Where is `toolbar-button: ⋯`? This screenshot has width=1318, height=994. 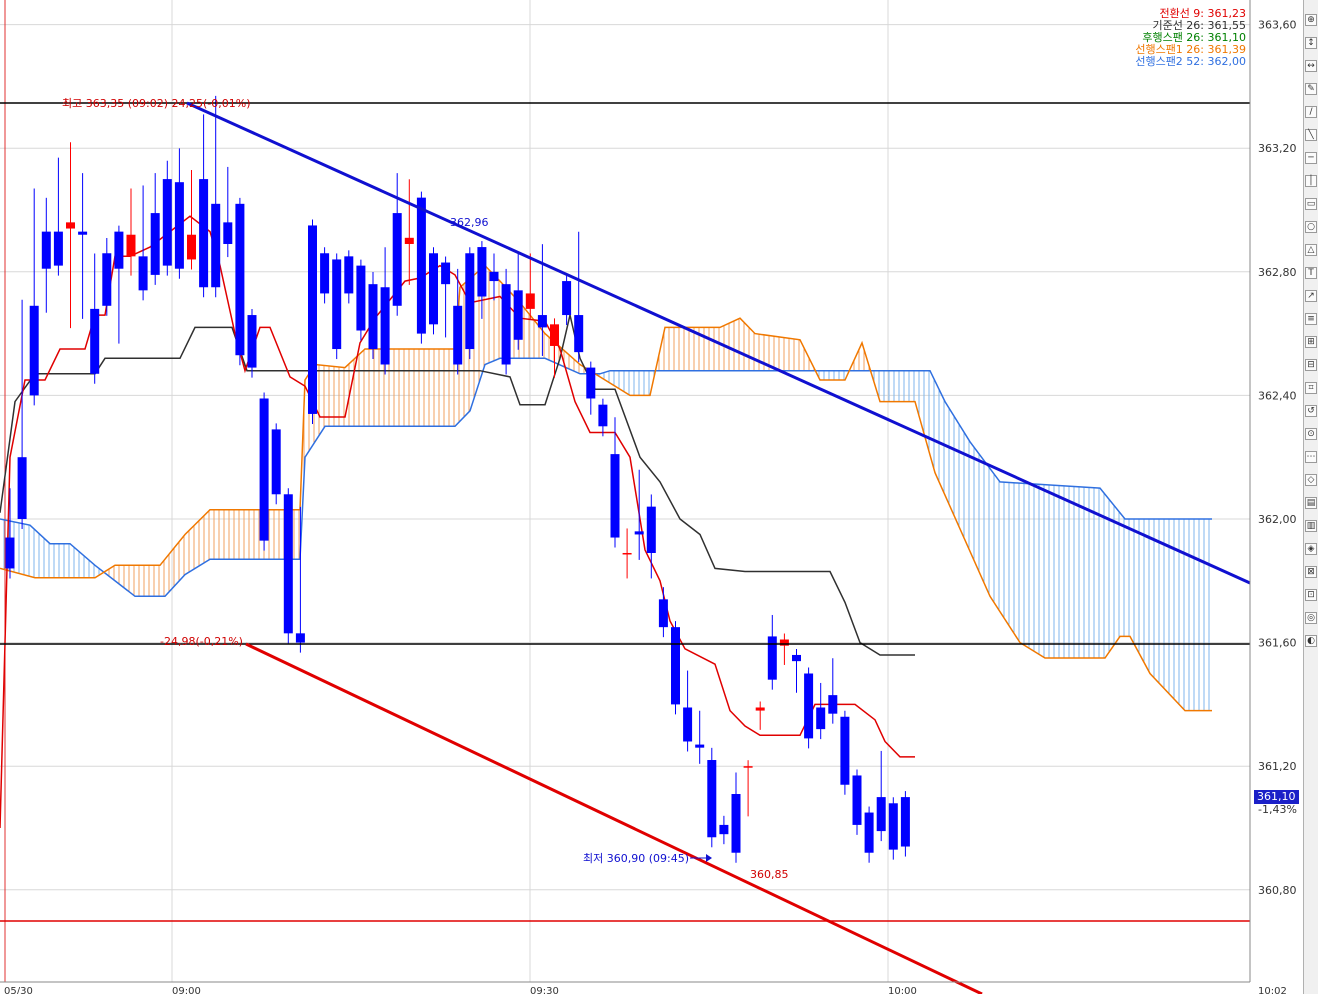 toolbar-button: ⋯ is located at coordinates (1311, 457).